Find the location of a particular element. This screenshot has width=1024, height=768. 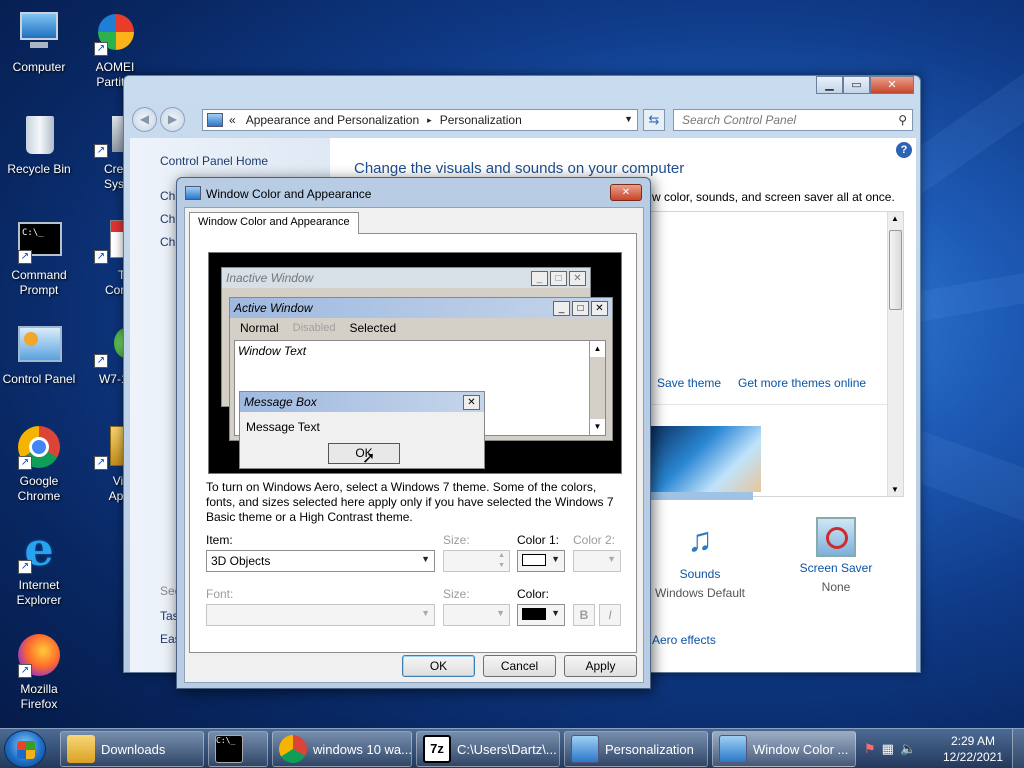

screen-saver-value: None is located at coordinates (836, 587).